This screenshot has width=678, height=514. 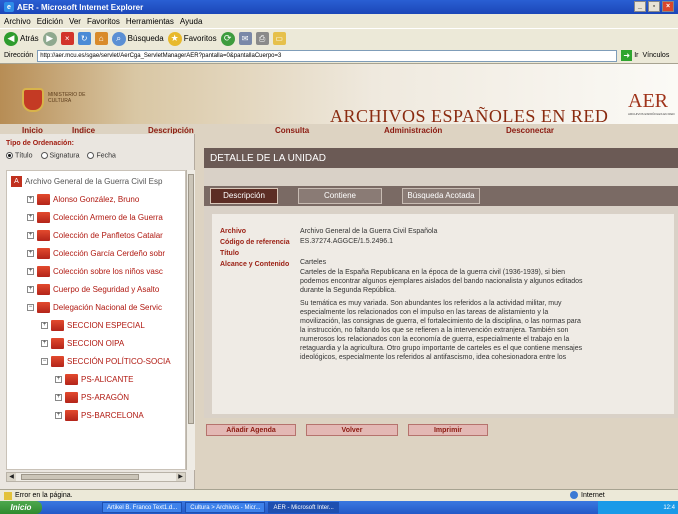 I want to click on tree-item: + Colección García Cerdeño sobr, so click(x=96, y=253).